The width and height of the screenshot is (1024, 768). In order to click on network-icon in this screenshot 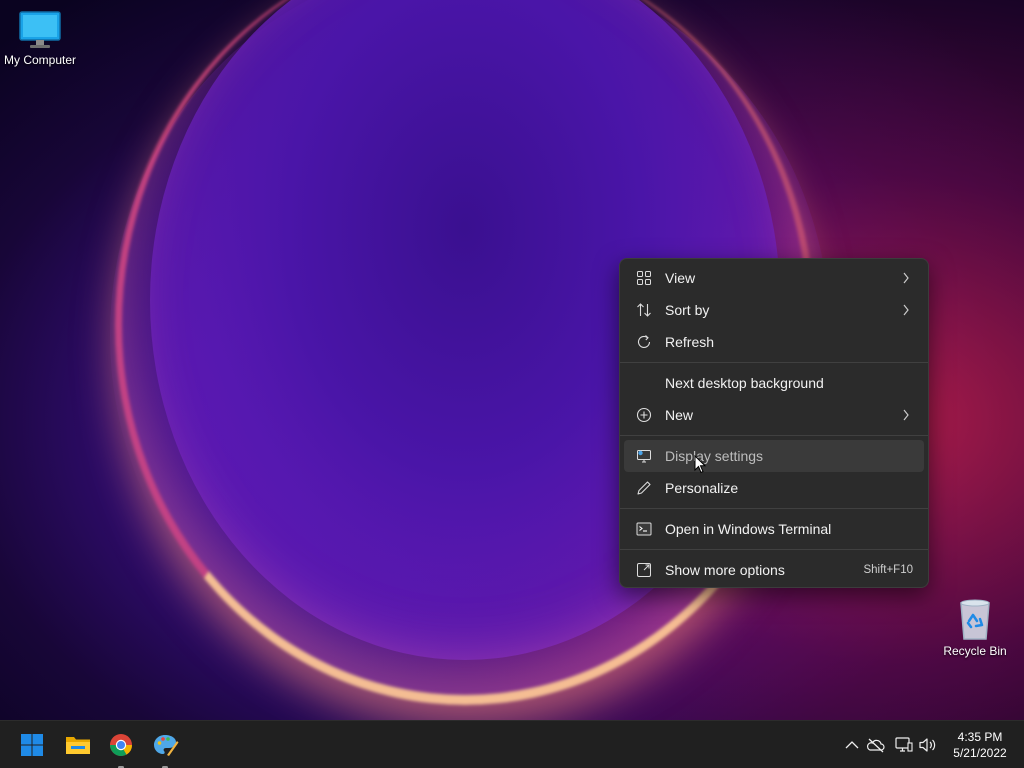, I will do `click(904, 745)`.